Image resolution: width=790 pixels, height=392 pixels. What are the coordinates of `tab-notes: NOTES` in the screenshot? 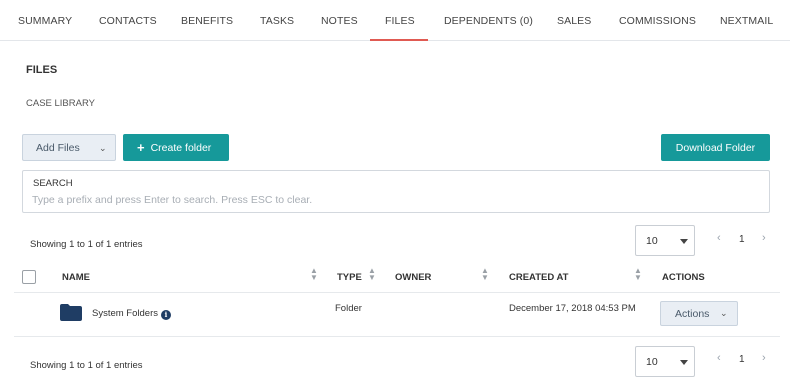 It's located at (339, 21).